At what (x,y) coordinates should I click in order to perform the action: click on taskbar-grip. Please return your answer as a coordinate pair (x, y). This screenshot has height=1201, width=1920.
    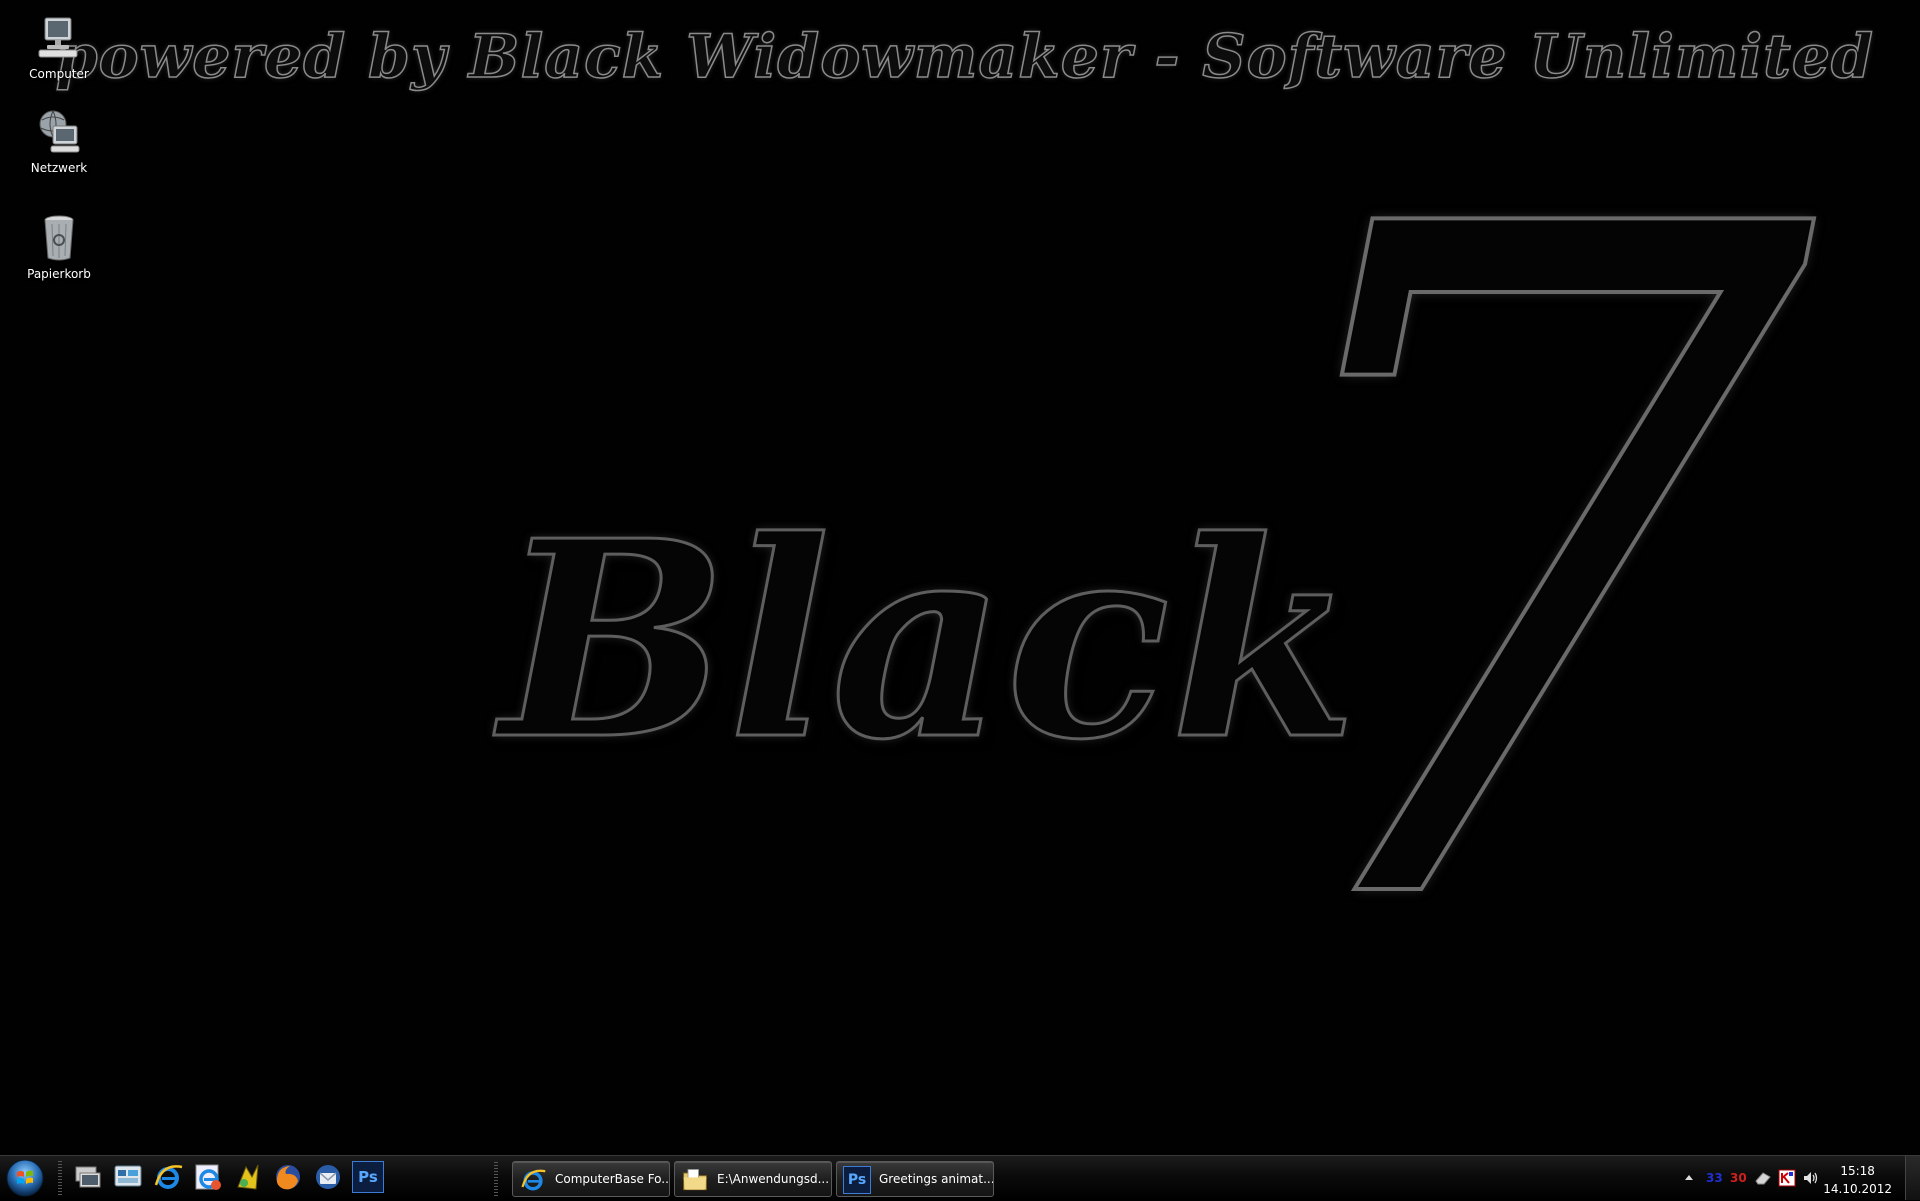
    Looking at the image, I should click on (496, 1179).